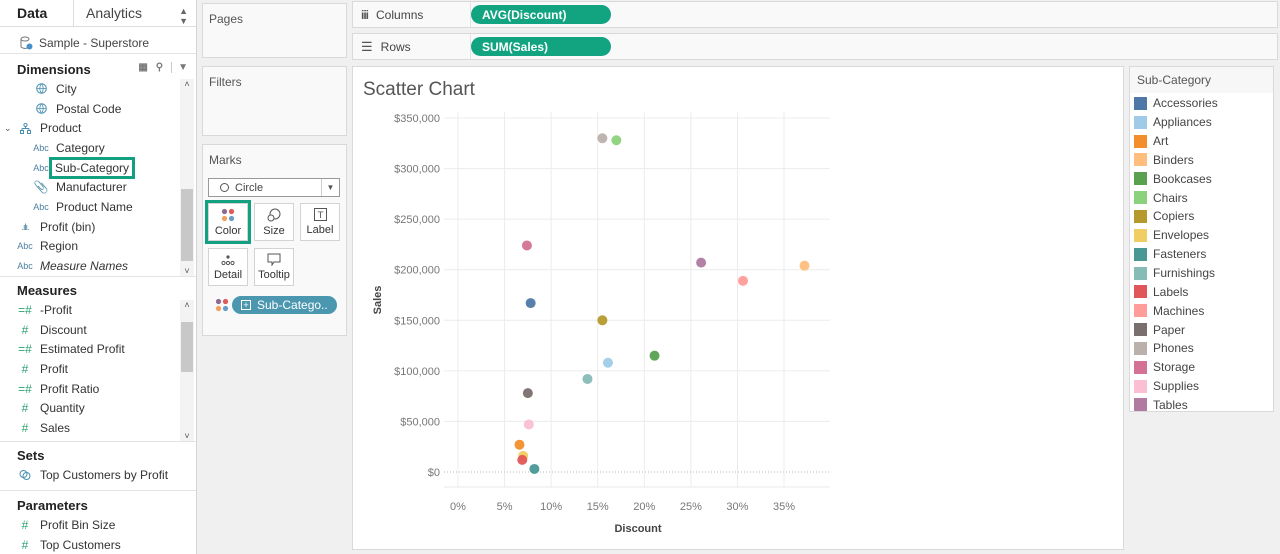 This screenshot has width=1280, height=554. What do you see at coordinates (228, 267) in the screenshot?
I see `detail-button: Detail` at bounding box center [228, 267].